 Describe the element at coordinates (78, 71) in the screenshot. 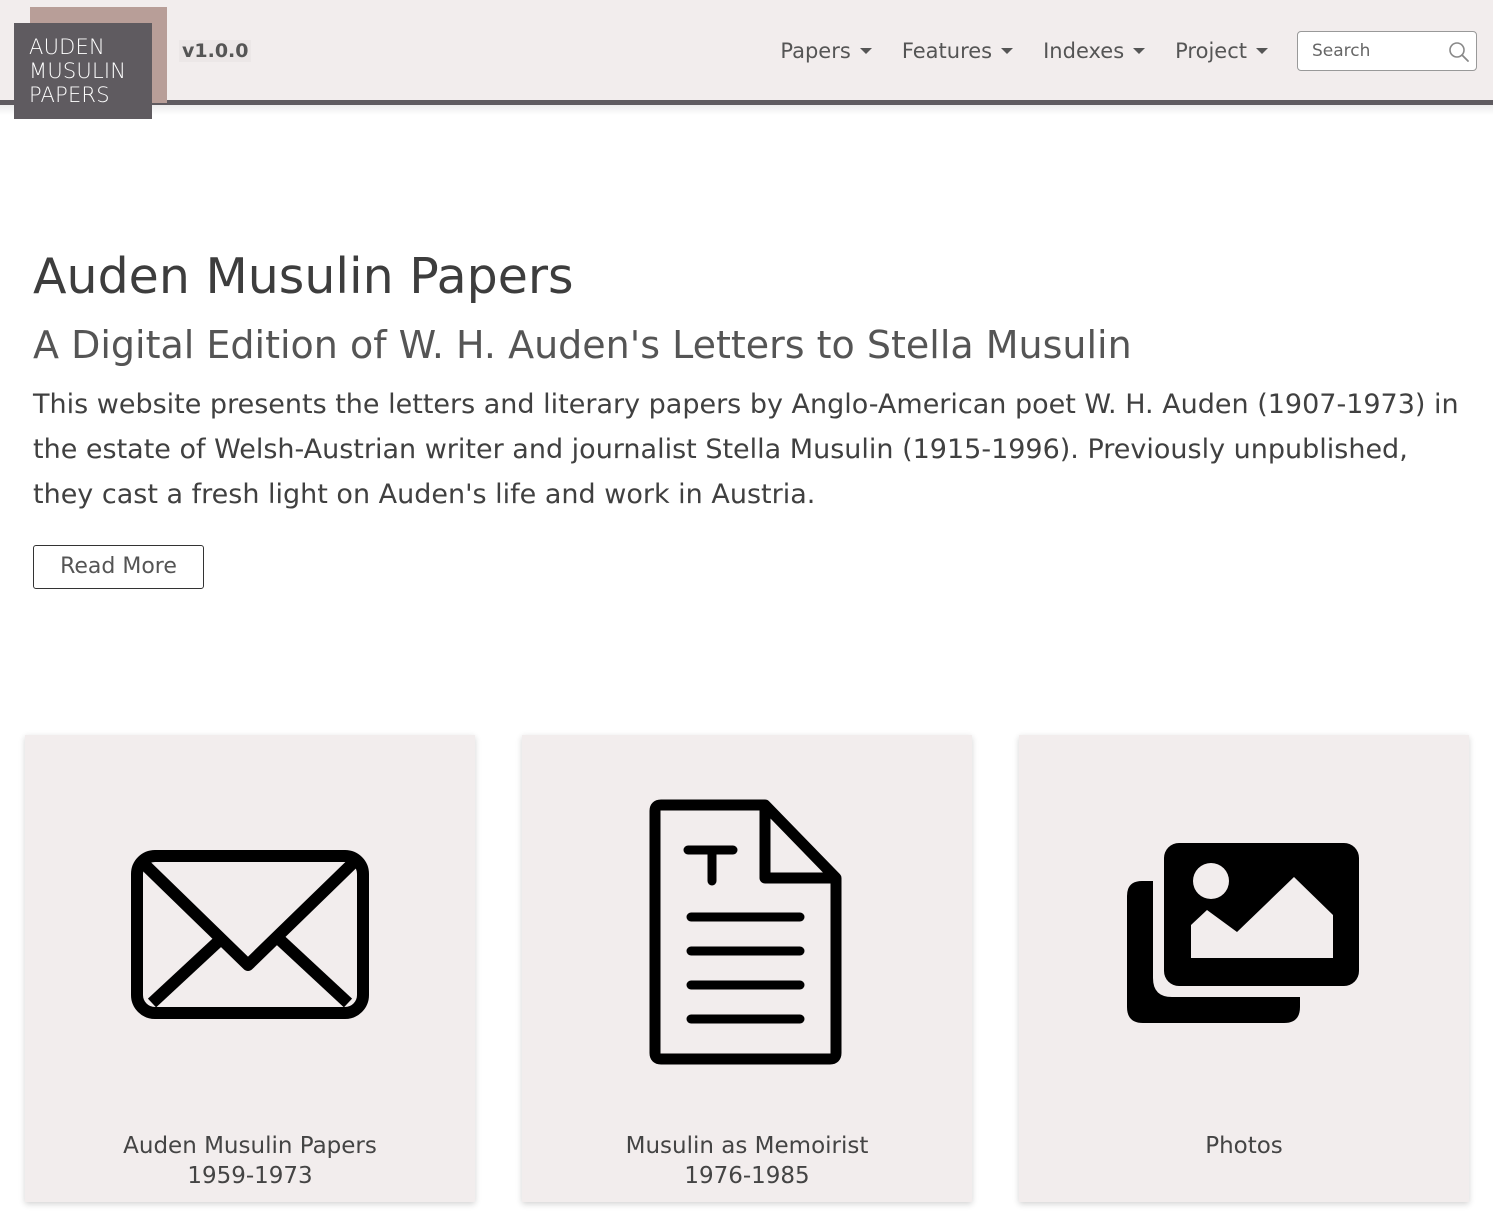

I see `logo-line-2: MUSULIN` at that location.